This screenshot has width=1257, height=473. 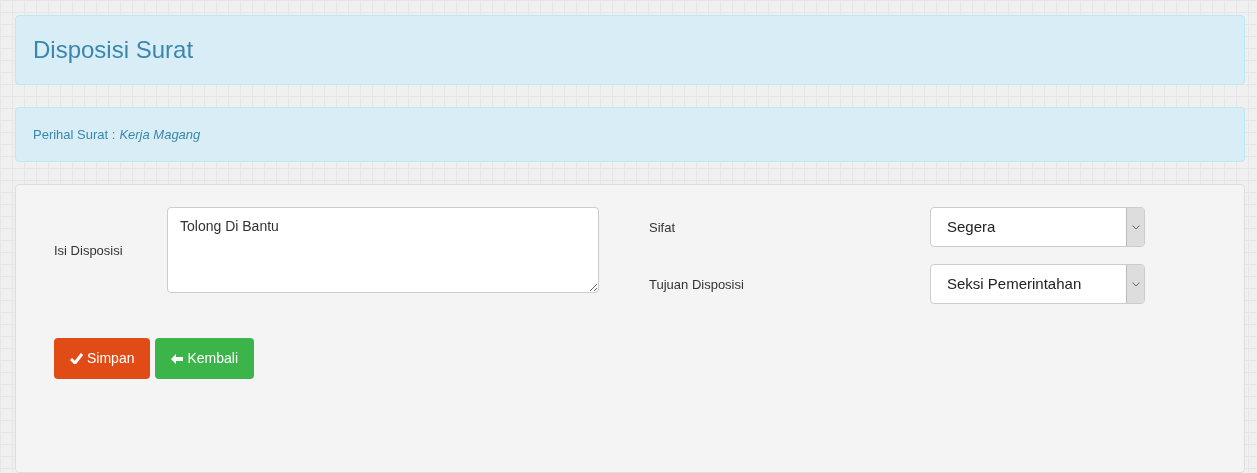 I want to click on arrow-left-icon, so click(x=177, y=358).